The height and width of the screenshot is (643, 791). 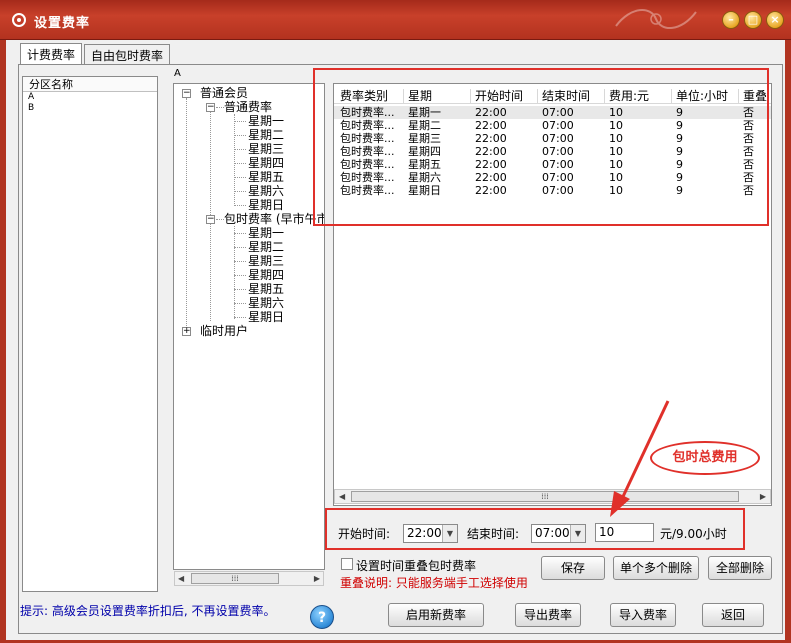 I want to click on delete-all-button: 全部删除, so click(x=740, y=568).